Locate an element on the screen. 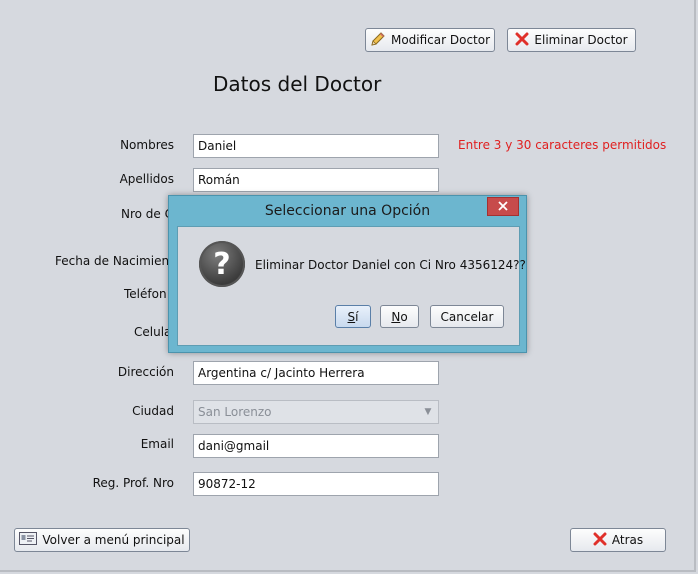 The height and width of the screenshot is (574, 698). nro-ci-label: Nro de C is located at coordinates (147, 214).